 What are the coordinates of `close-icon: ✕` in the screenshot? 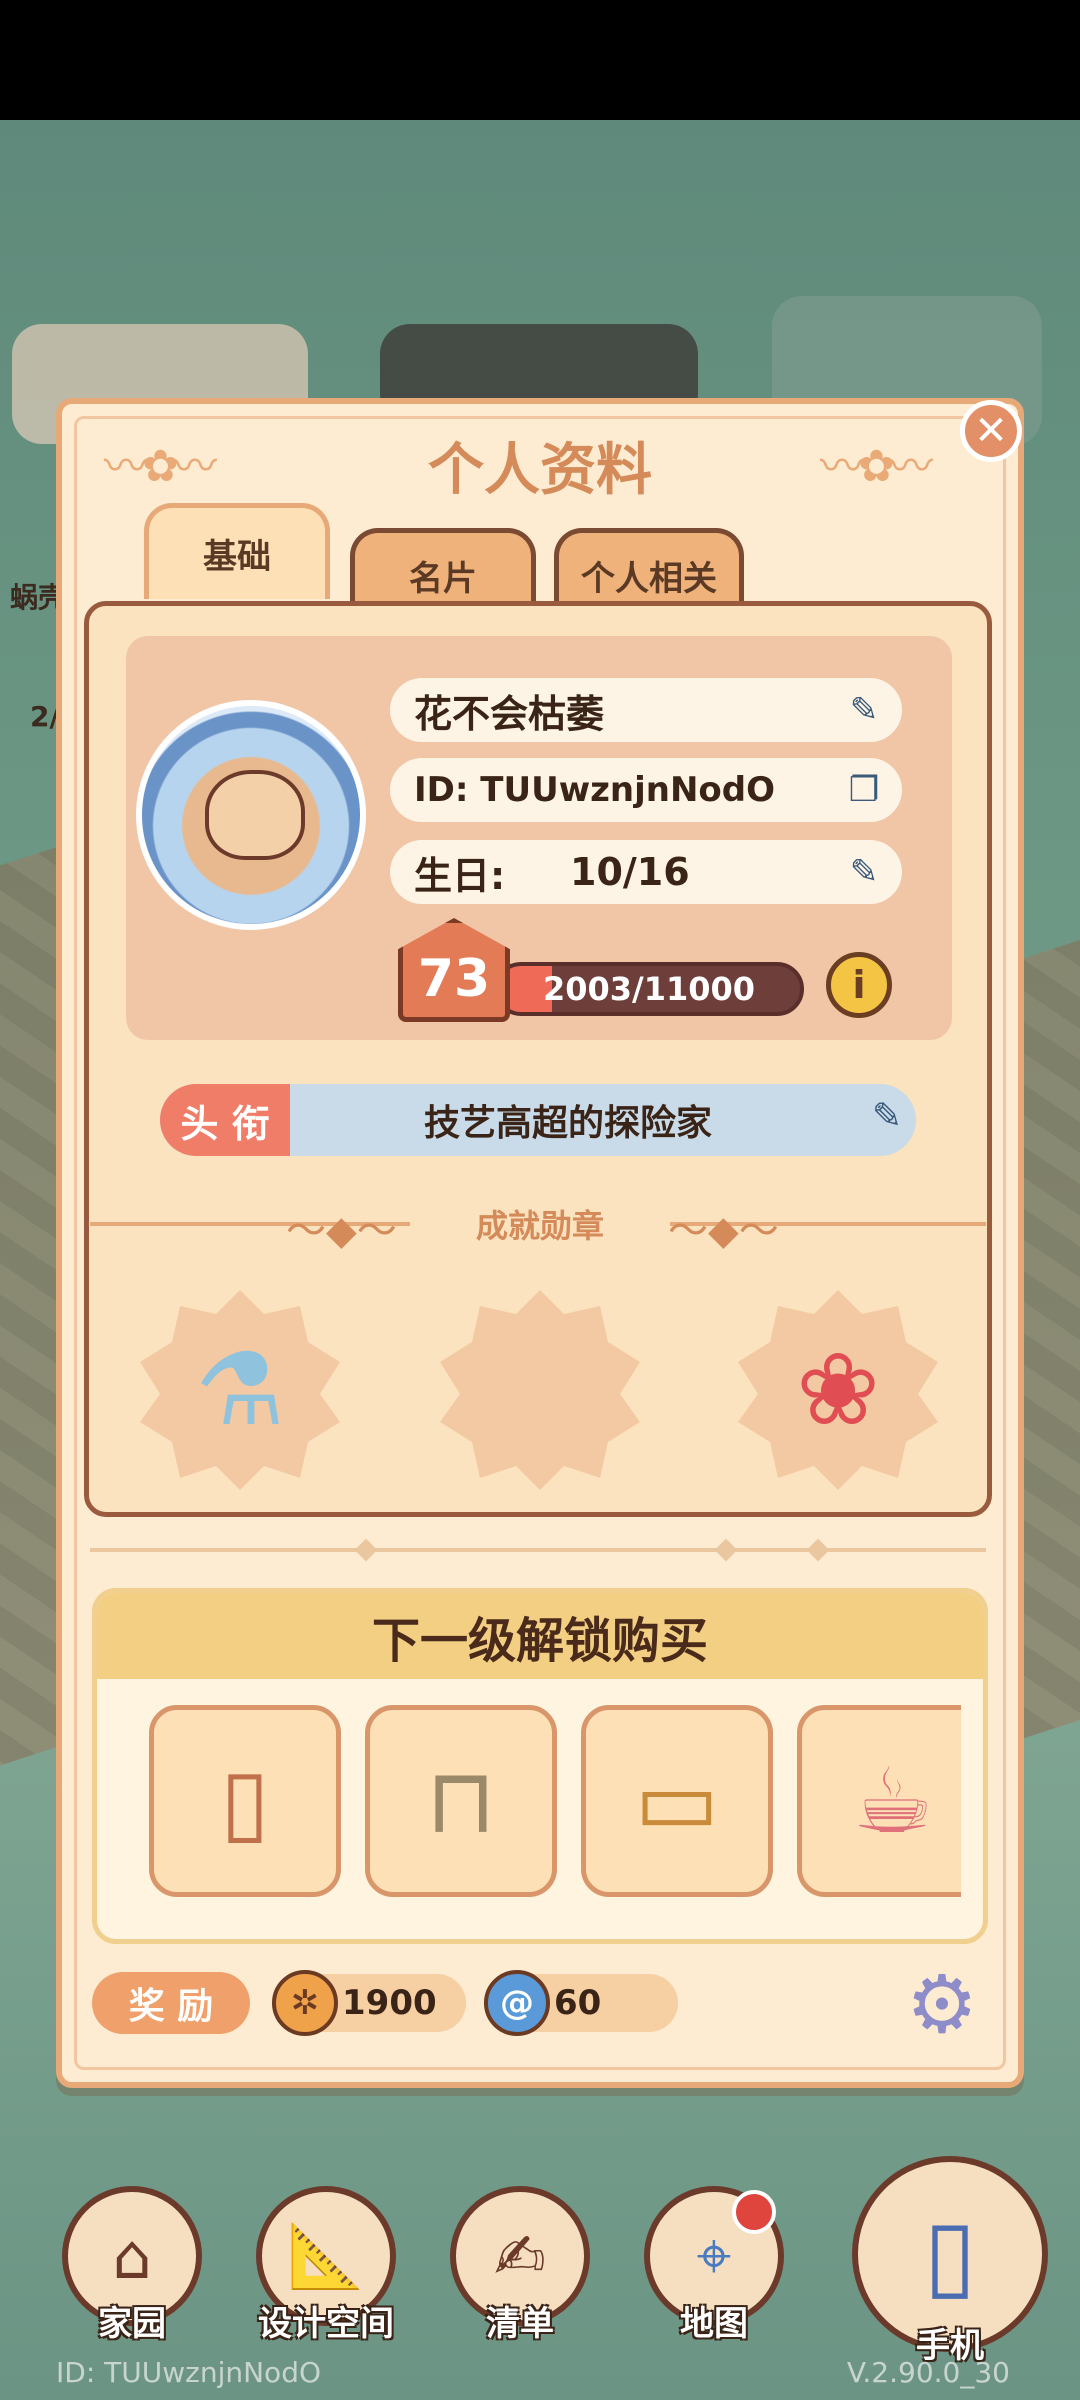 It's located at (991, 431).